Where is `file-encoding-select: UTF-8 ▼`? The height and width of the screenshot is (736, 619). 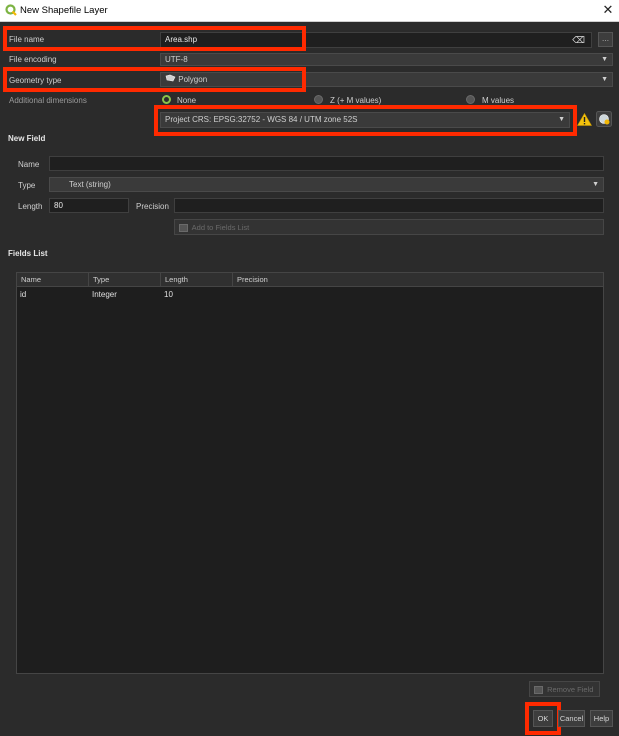 file-encoding-select: UTF-8 ▼ is located at coordinates (386, 59).